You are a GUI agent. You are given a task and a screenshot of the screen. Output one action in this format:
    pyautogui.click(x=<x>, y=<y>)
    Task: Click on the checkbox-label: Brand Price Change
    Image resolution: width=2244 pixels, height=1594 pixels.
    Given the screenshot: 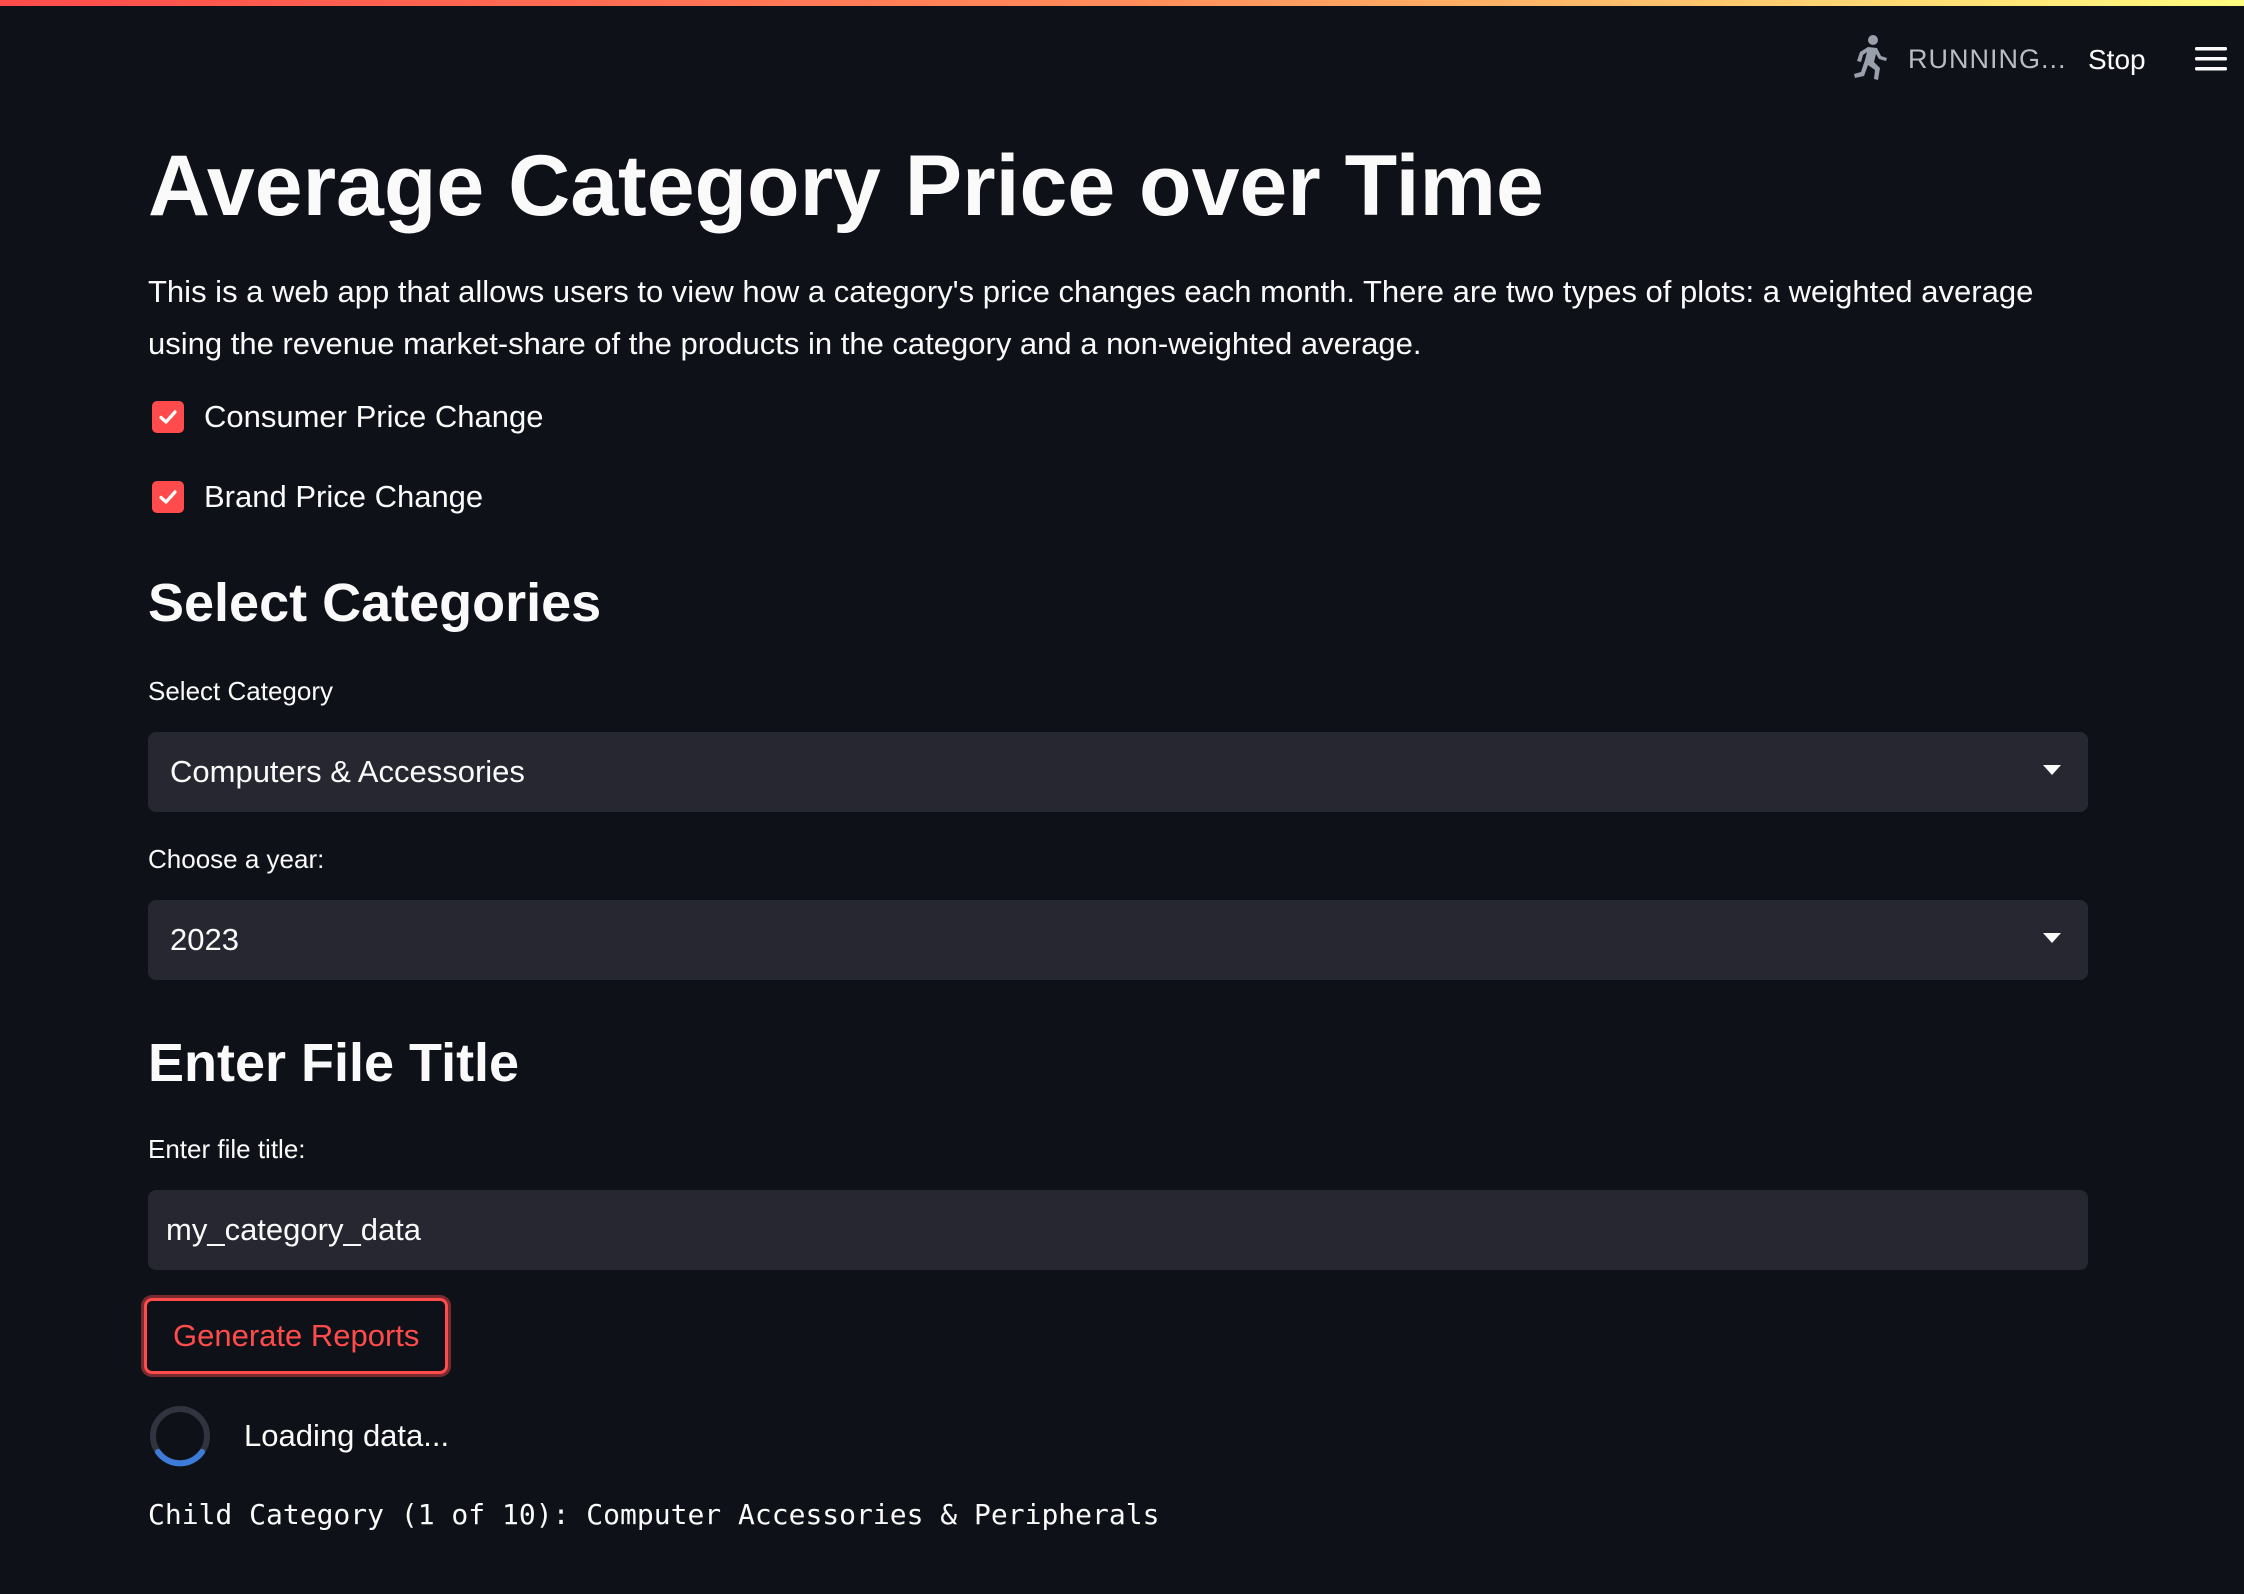 What is the action you would take?
    pyautogui.click(x=344, y=496)
    